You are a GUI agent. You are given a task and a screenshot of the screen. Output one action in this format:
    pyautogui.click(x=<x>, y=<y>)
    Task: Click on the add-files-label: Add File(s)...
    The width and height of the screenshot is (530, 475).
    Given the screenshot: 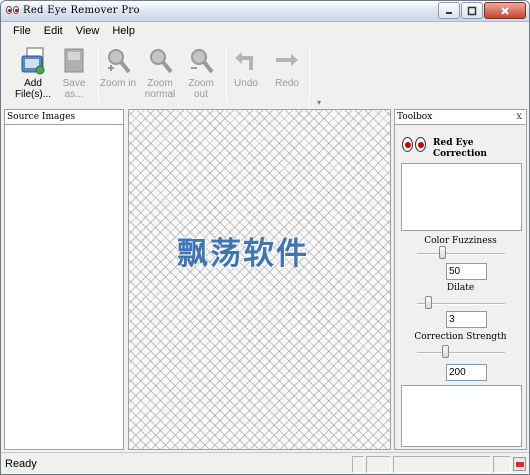 What is the action you would take?
    pyautogui.click(x=33, y=89)
    